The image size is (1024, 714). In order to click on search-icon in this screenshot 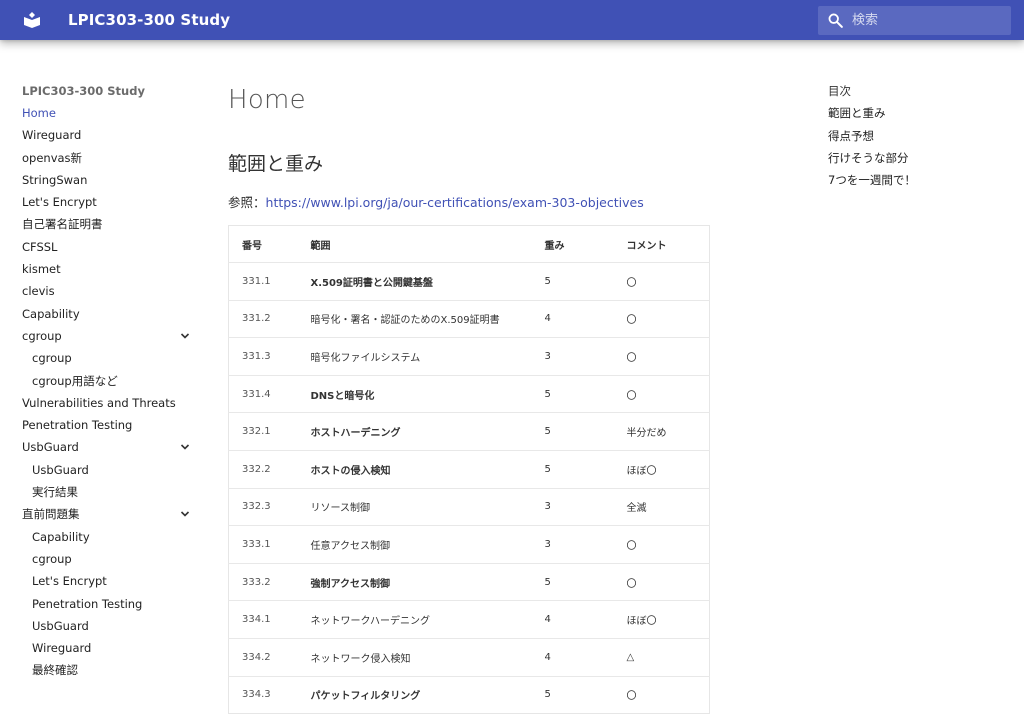, I will do `click(835, 20)`.